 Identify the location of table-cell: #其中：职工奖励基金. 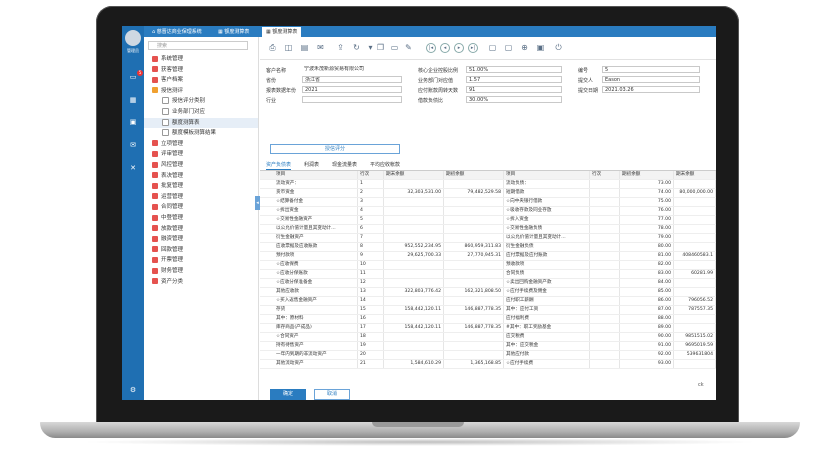
(547, 328).